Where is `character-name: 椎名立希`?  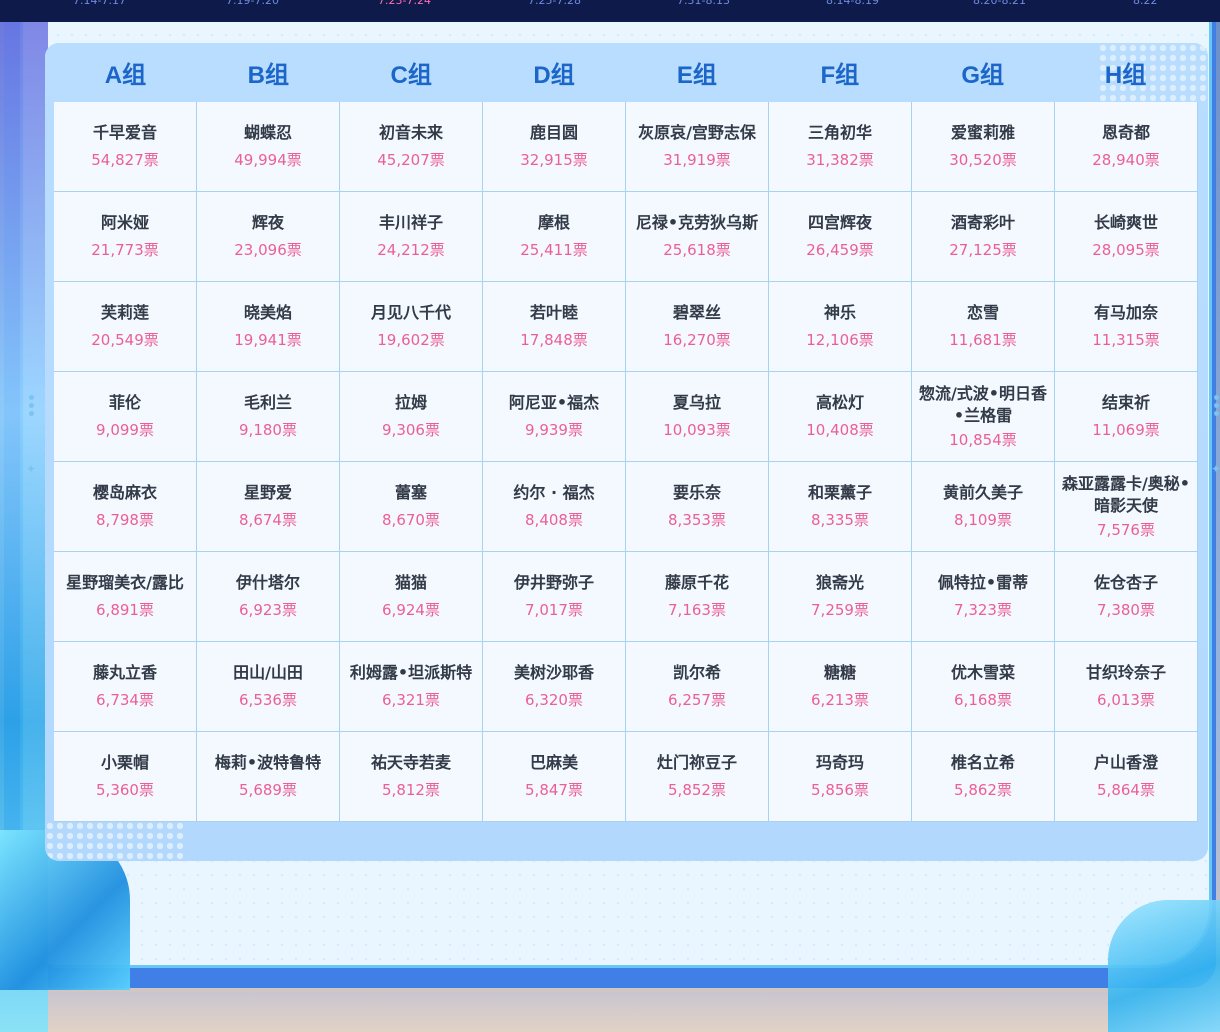 character-name: 椎名立希 is located at coordinates (982, 762).